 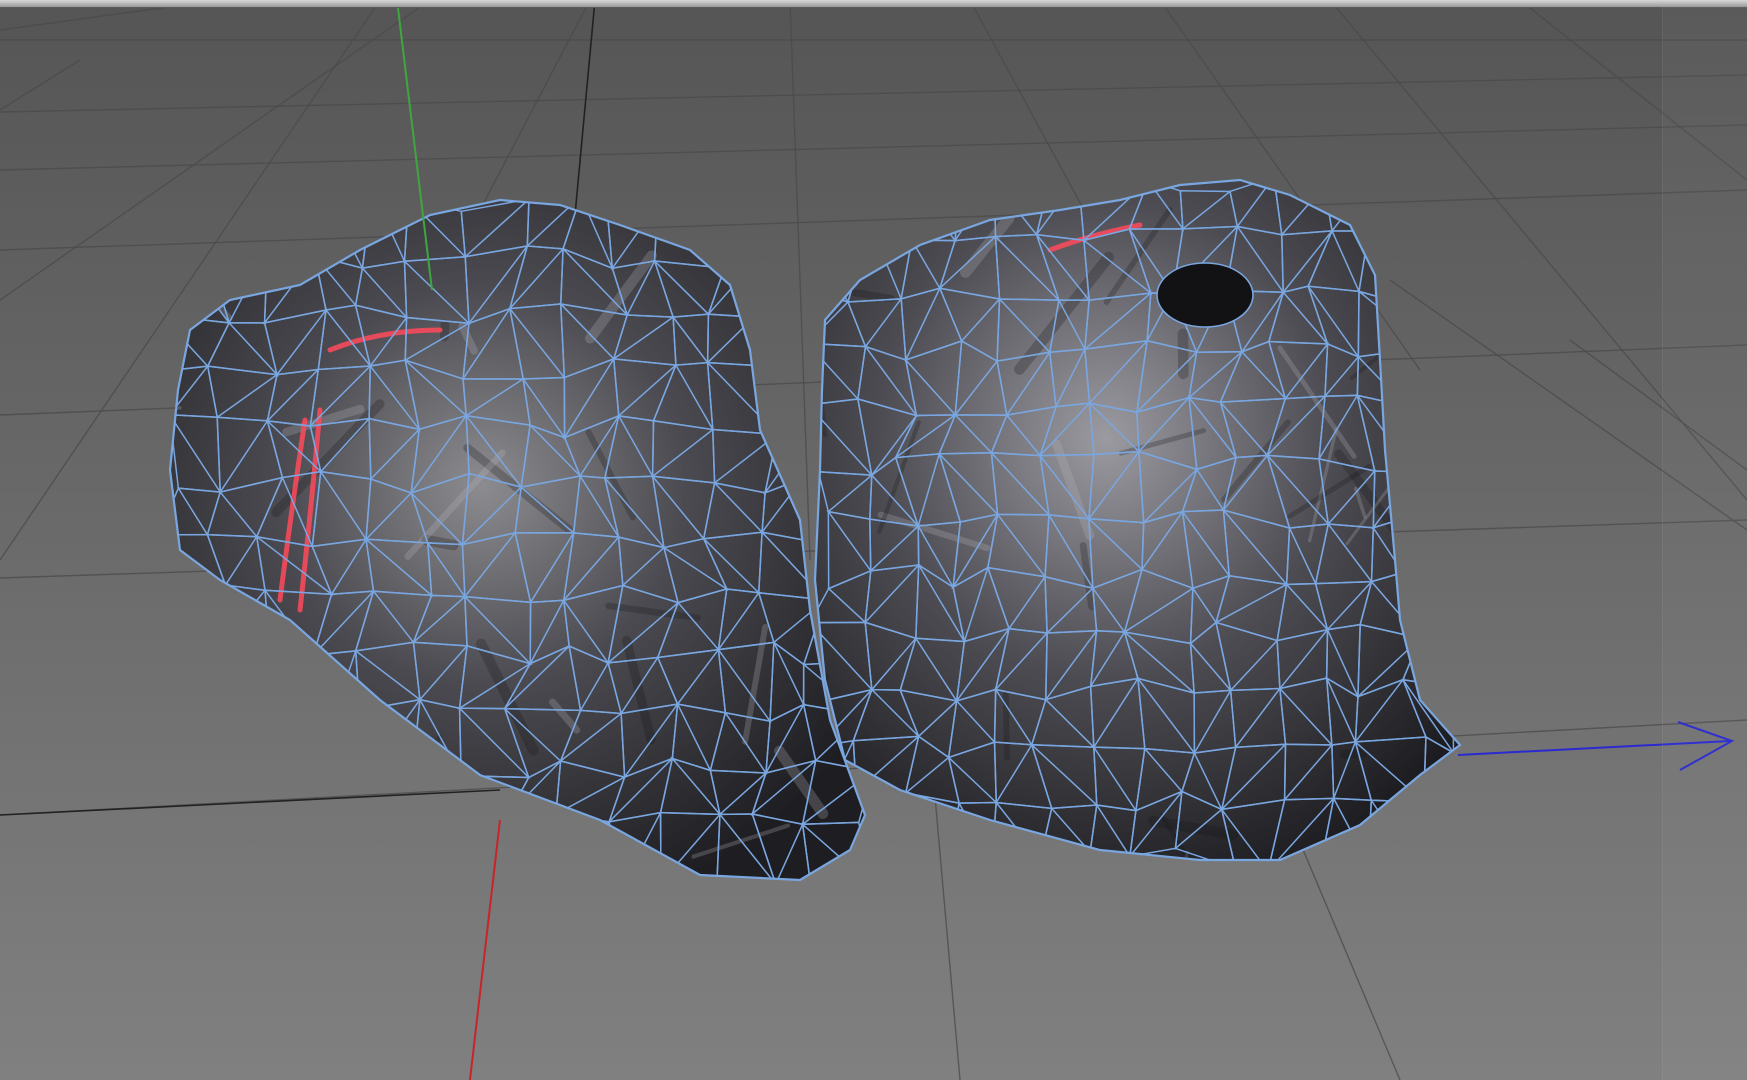 I want to click on bag-opening, so click(x=1205, y=295).